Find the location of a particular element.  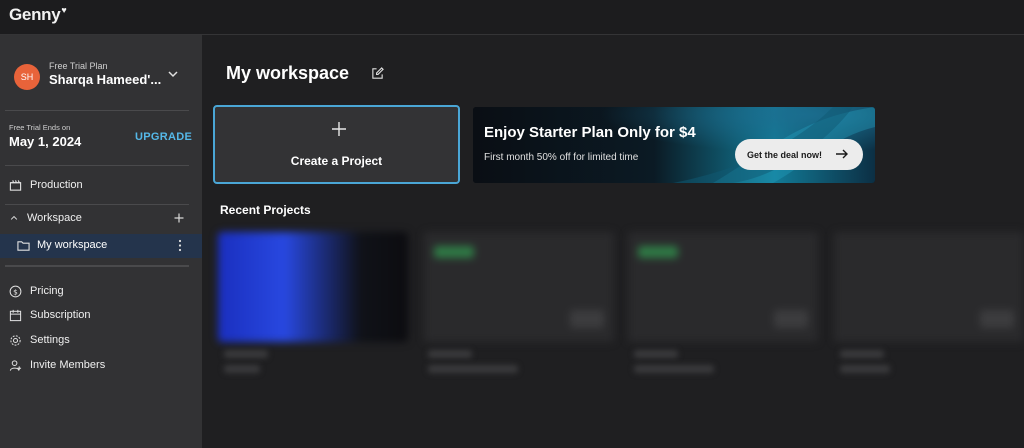

get-deal-button: Get the deal now! is located at coordinates (799, 154).